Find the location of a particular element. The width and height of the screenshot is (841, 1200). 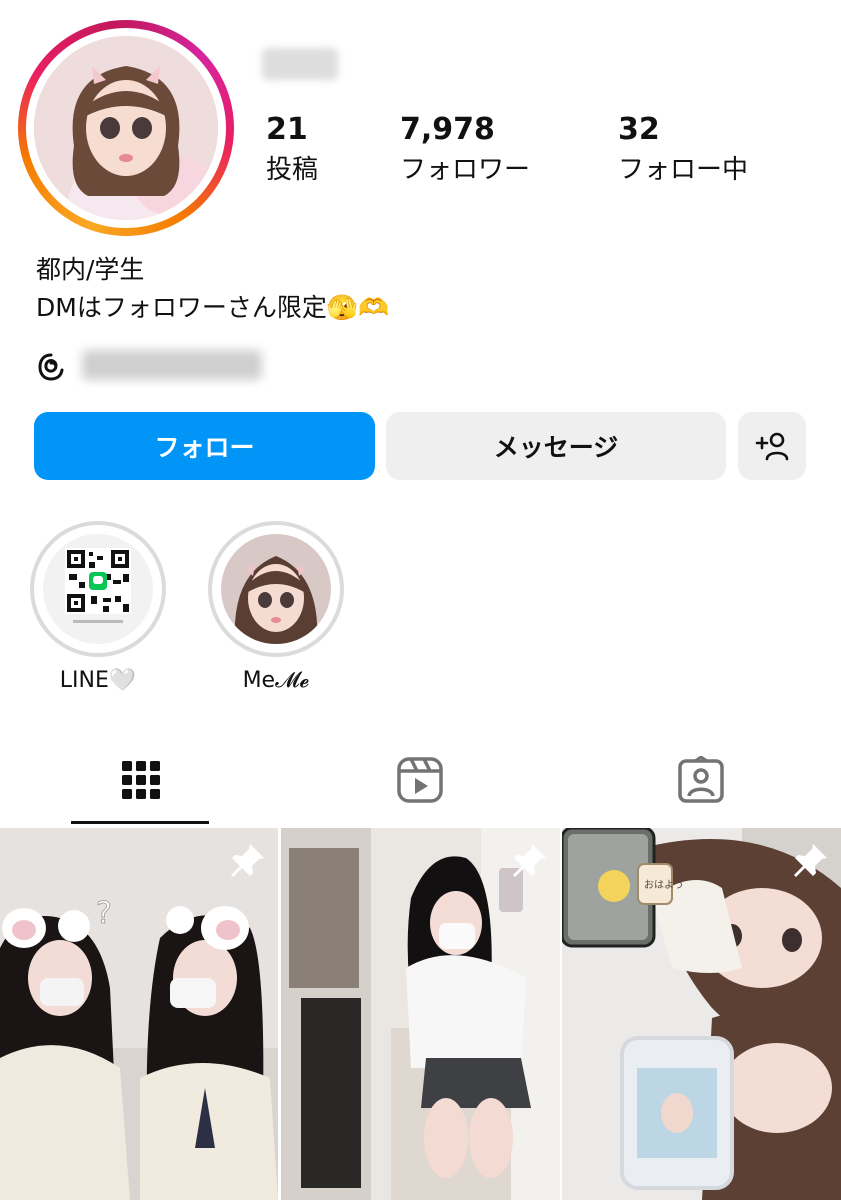

bio-line-2: DMはフォロワーさん限定🫣🫶 is located at coordinates (213, 307).